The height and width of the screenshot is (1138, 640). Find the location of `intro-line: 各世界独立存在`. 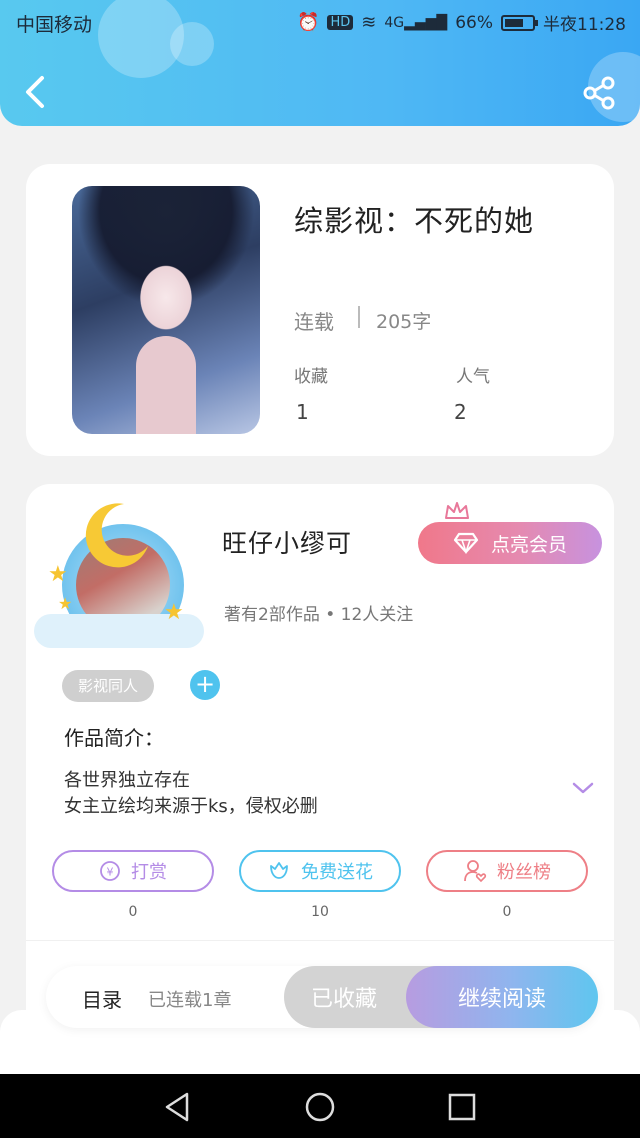

intro-line: 各世界独立存在 is located at coordinates (127, 780).